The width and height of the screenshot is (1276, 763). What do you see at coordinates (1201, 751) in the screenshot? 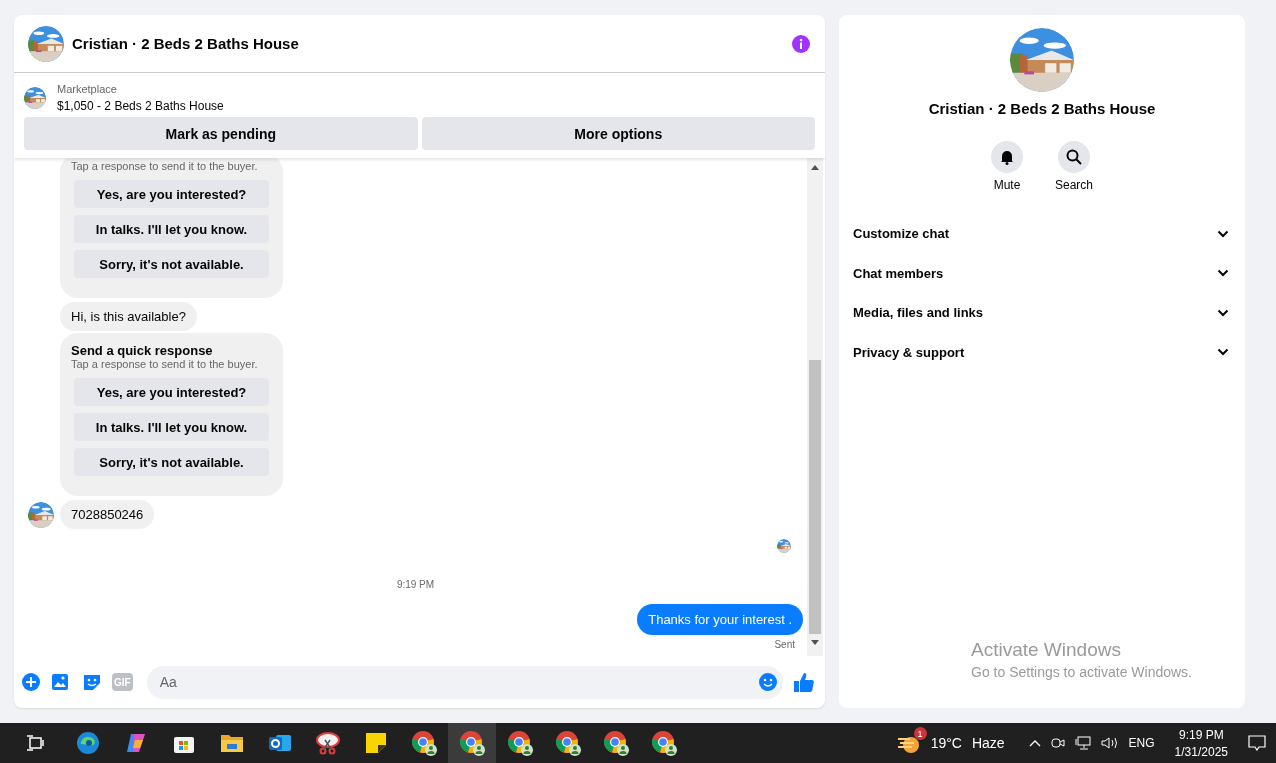
I see `clock-date: 1/31/2025` at bounding box center [1201, 751].